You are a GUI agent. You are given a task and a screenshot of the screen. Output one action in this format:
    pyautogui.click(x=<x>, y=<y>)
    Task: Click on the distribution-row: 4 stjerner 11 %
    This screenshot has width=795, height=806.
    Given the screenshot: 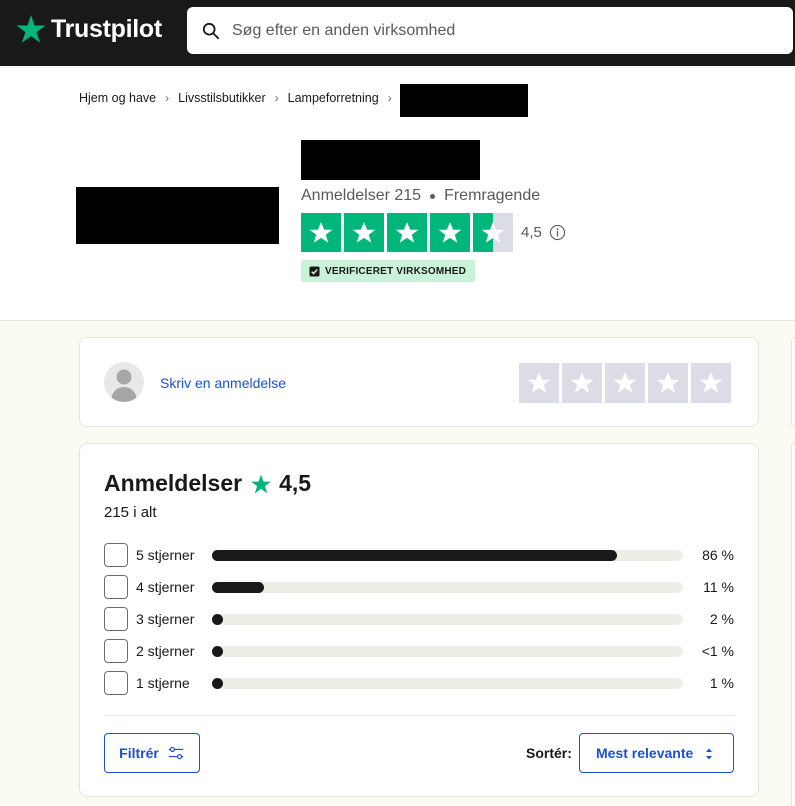 What is the action you would take?
    pyautogui.click(x=419, y=587)
    